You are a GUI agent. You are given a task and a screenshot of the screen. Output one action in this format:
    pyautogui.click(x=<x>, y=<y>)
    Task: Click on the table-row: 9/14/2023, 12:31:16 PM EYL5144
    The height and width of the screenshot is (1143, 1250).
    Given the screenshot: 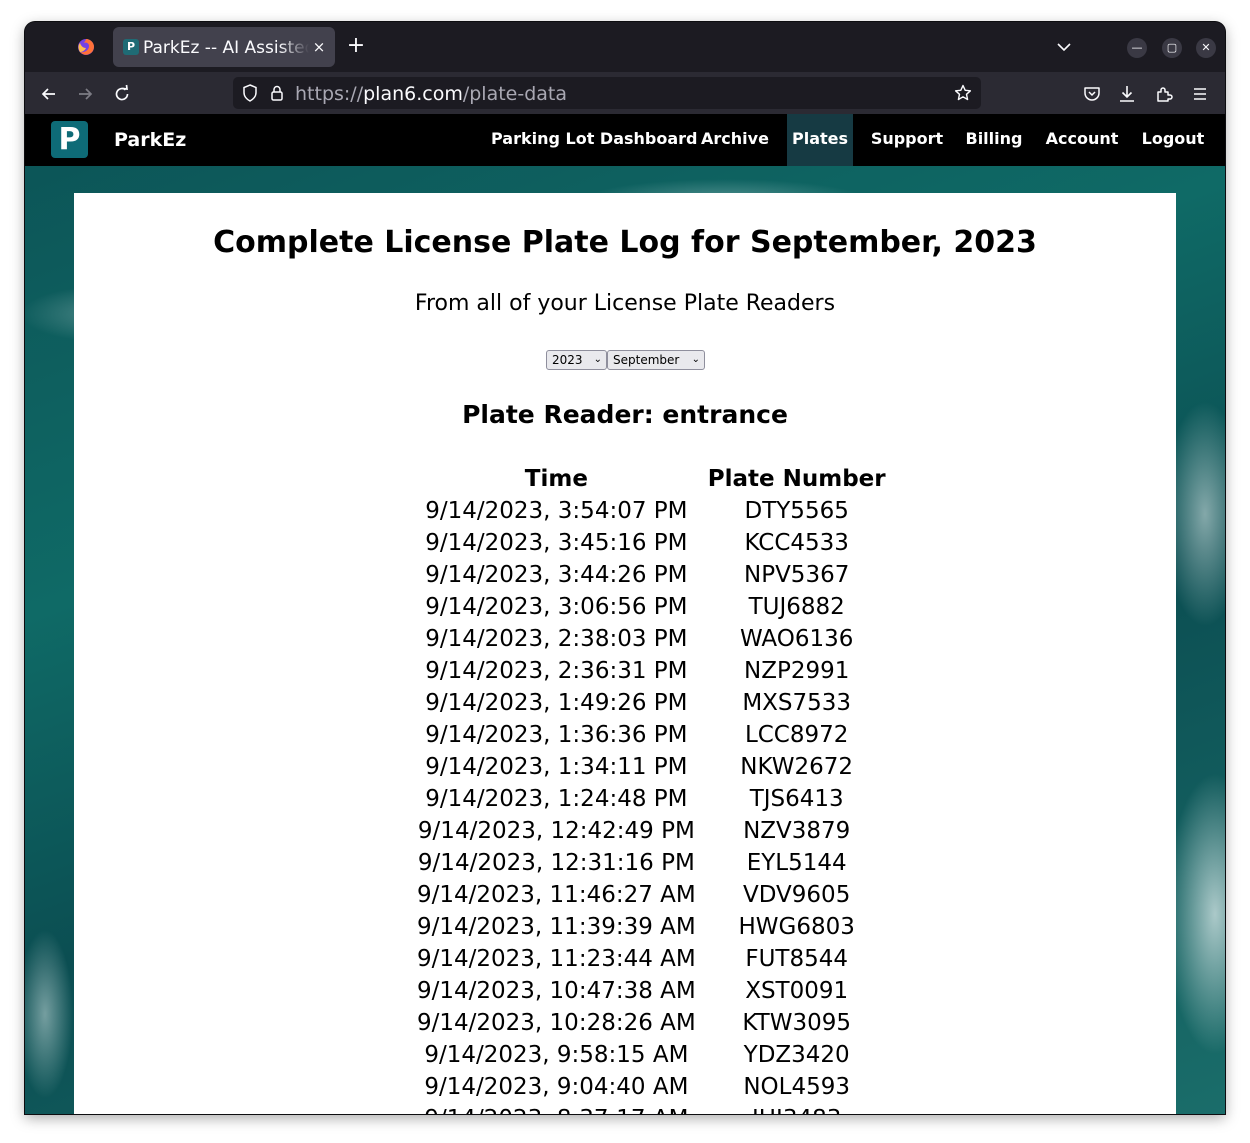 What is the action you would take?
    pyautogui.click(x=651, y=863)
    